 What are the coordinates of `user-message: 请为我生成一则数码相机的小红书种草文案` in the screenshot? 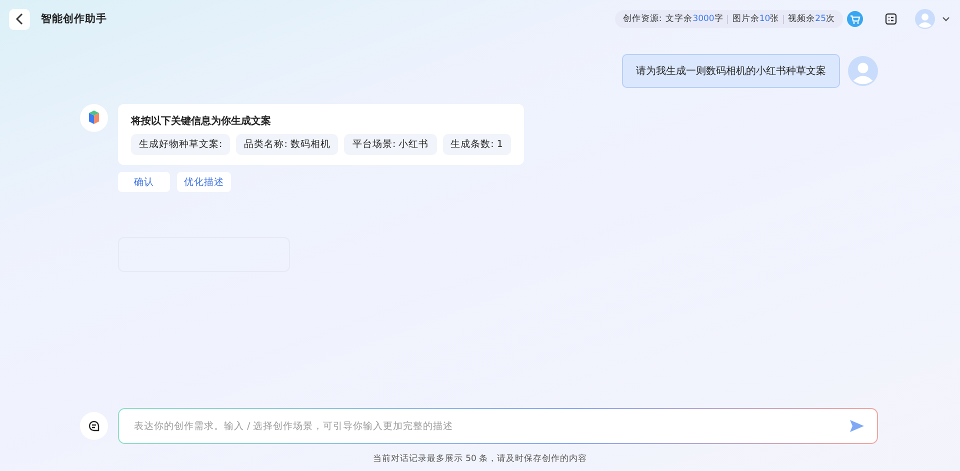 It's located at (731, 71).